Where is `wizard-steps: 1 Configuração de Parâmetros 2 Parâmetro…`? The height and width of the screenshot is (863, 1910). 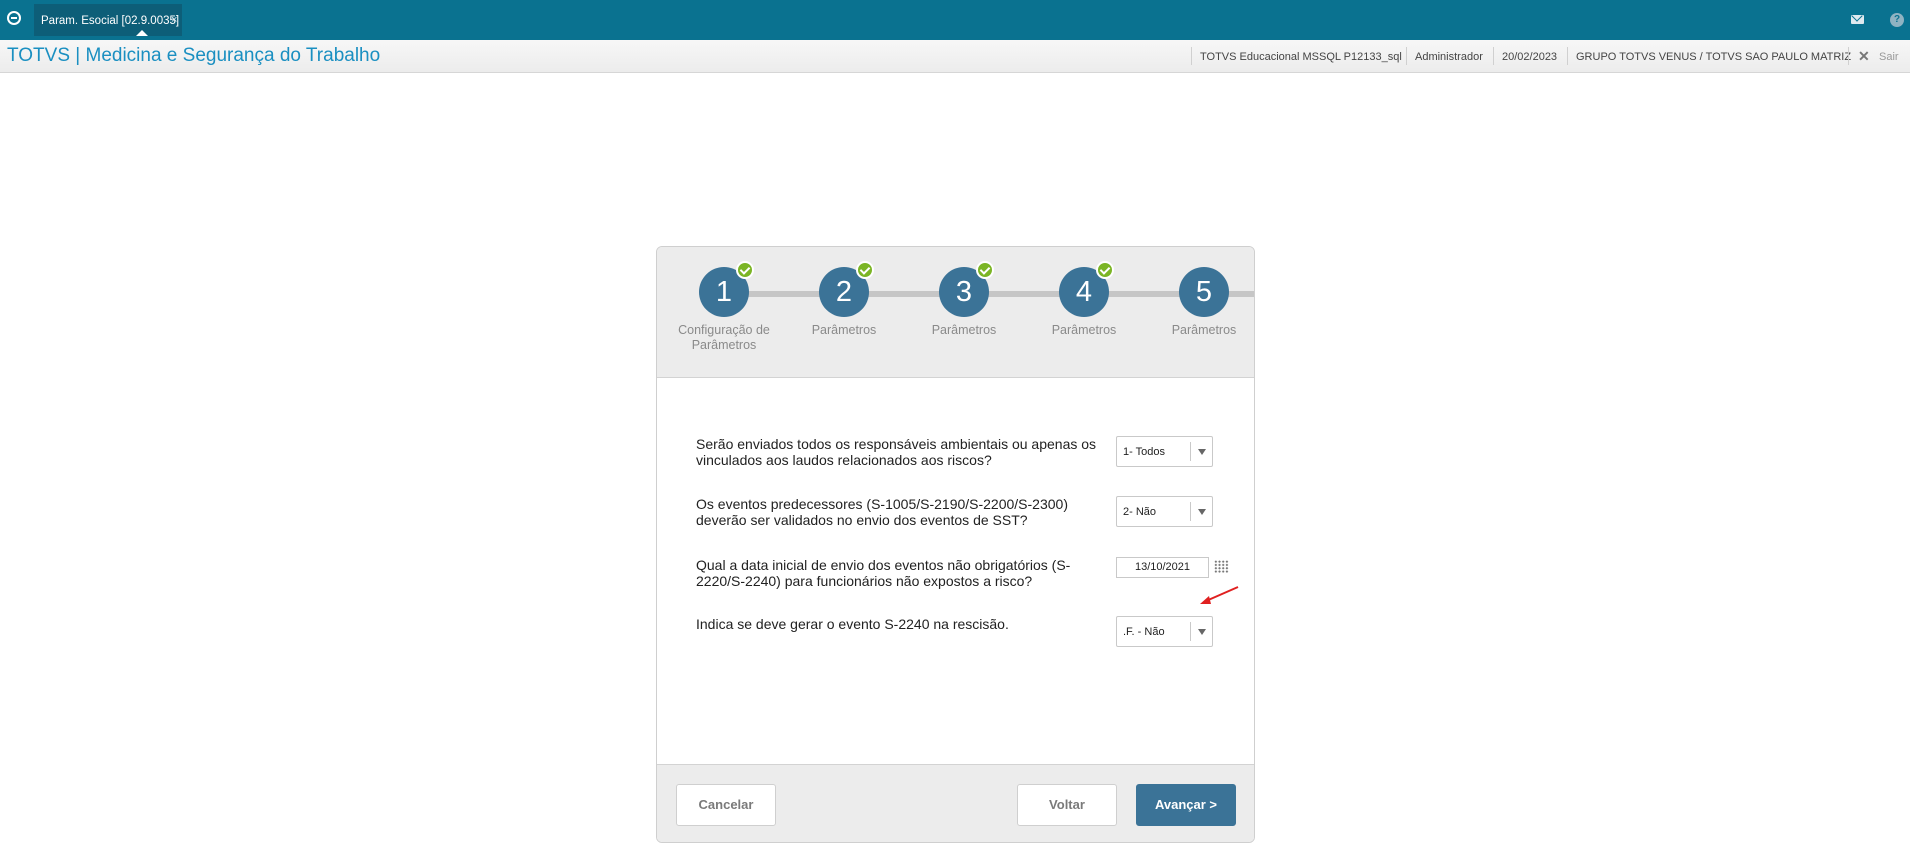
wizard-steps: 1 Configuração de Parâmetros 2 Parâmetro… is located at coordinates (955, 312).